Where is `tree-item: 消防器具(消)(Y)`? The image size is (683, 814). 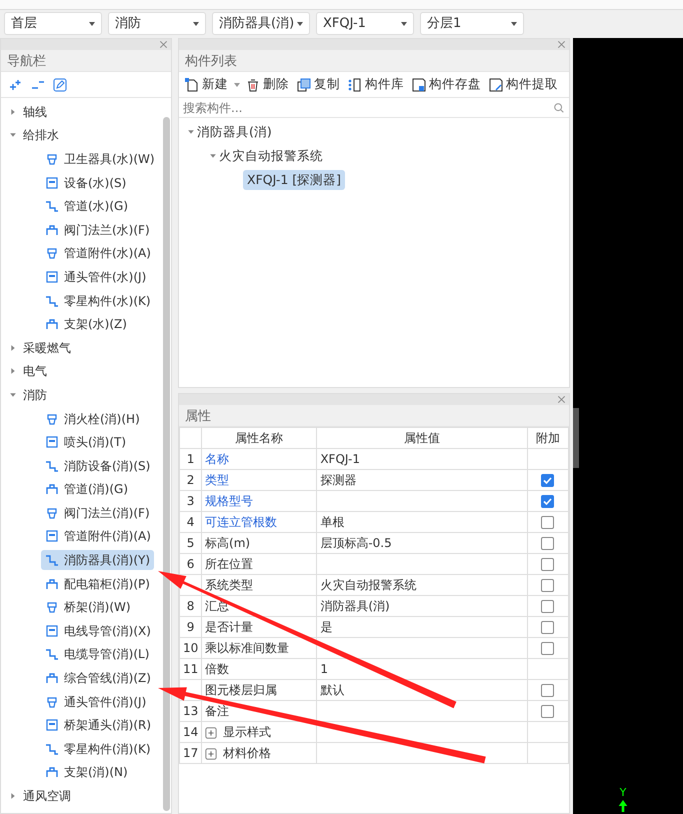 tree-item: 消防器具(消)(Y) is located at coordinates (97, 560).